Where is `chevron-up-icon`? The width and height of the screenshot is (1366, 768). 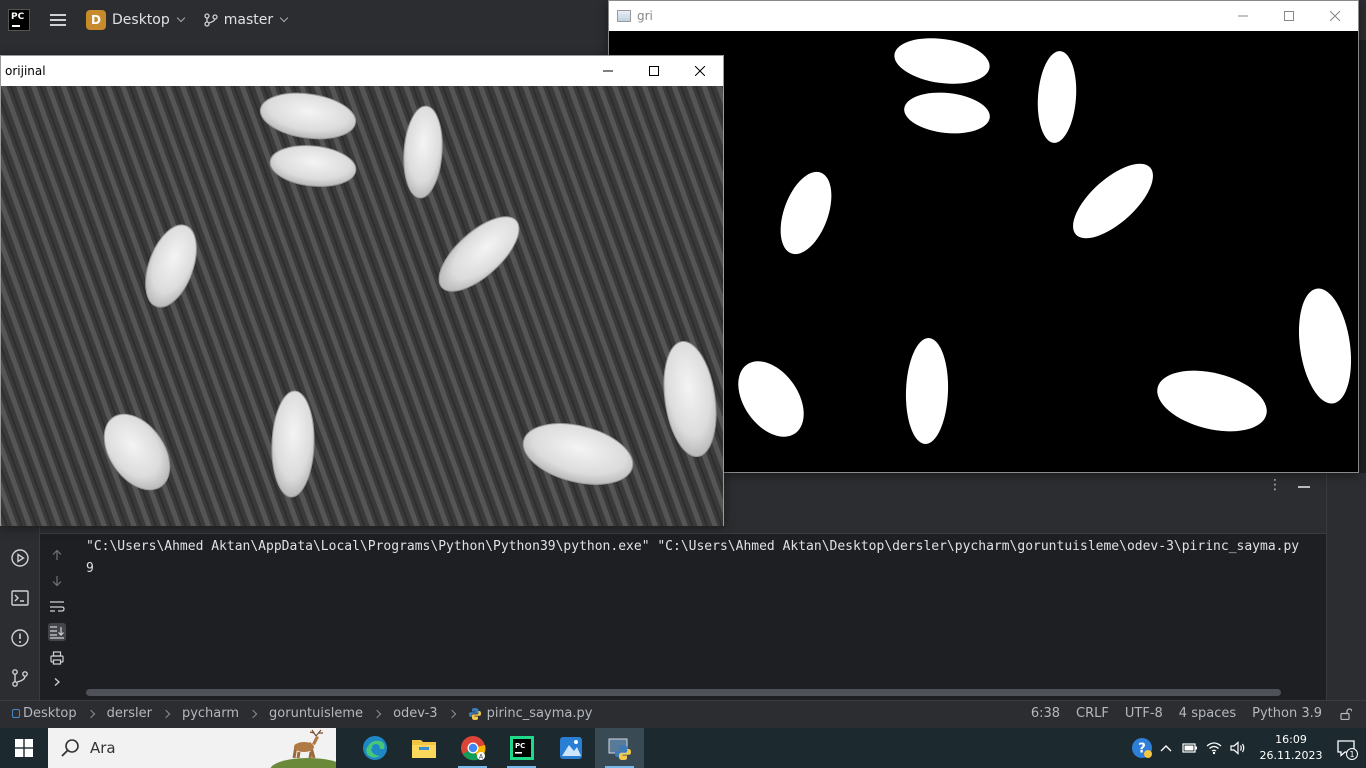
chevron-up-icon is located at coordinates (1166, 748).